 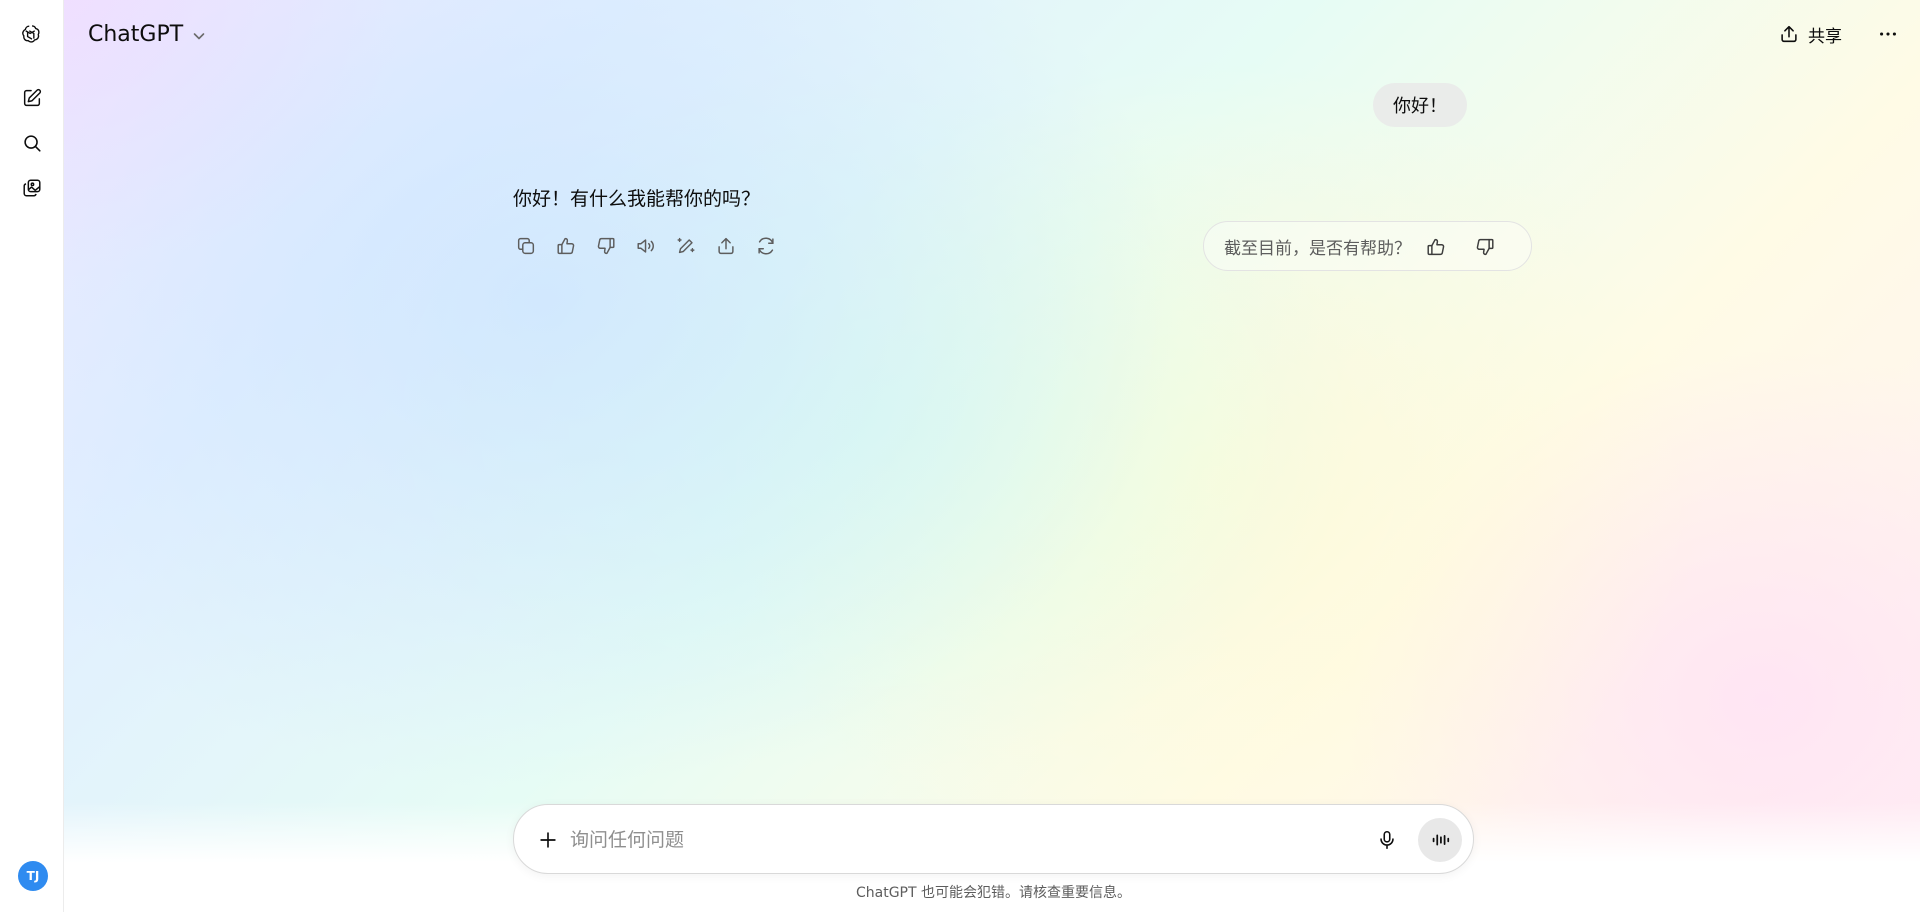 I want to click on thumbs-up-button, so click(x=566, y=246).